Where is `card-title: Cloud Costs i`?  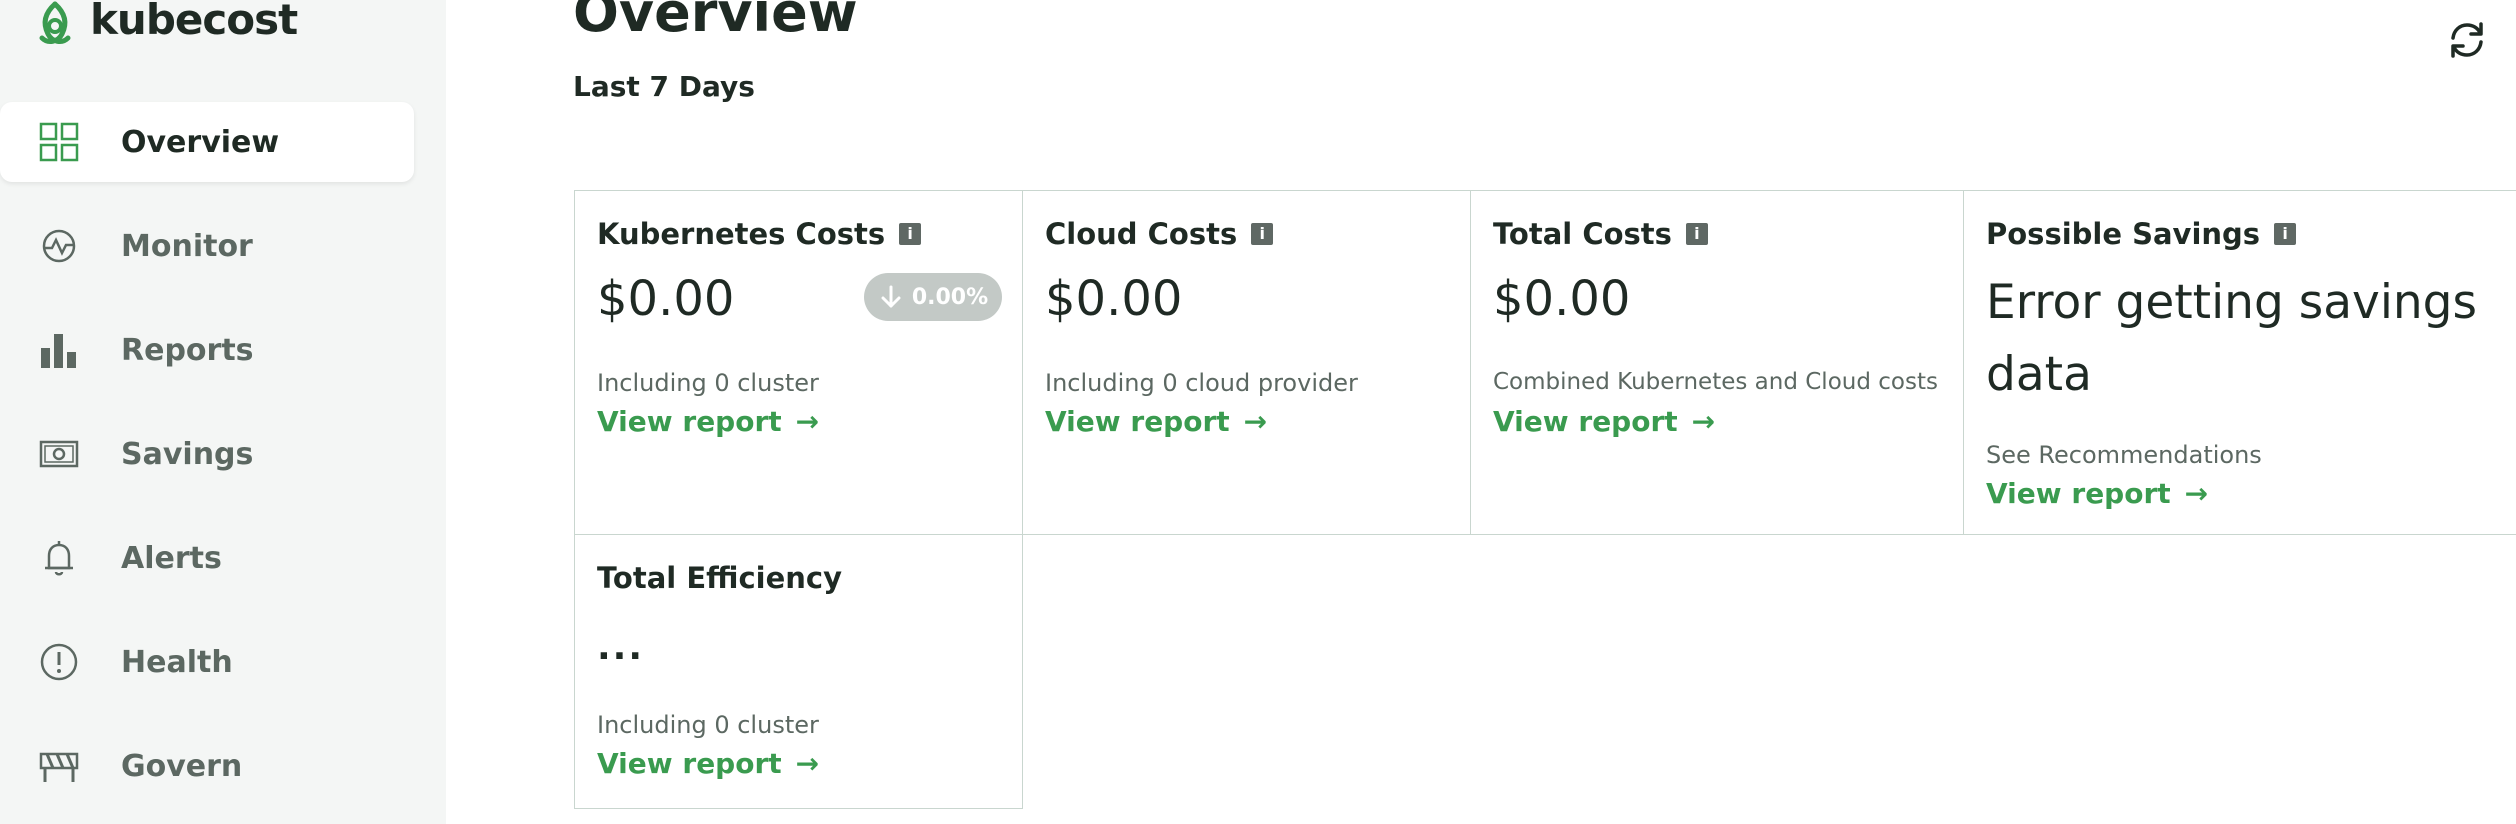 card-title: Cloud Costs i is located at coordinates (1159, 234).